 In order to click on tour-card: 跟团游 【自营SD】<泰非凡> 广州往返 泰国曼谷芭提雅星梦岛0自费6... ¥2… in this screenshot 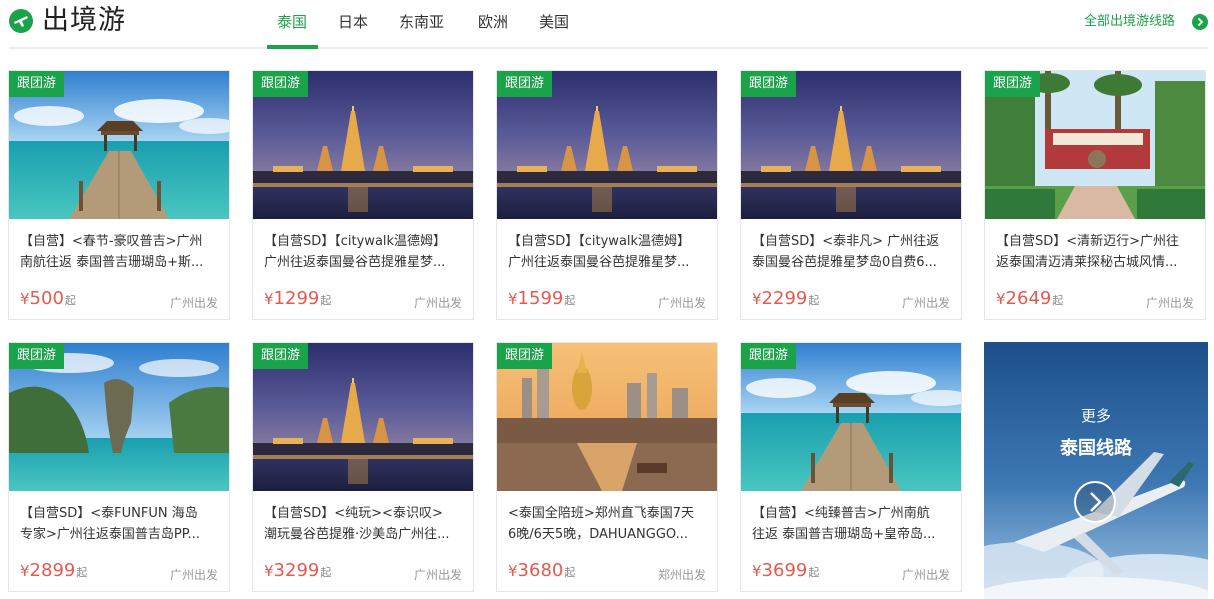, I will do `click(851, 195)`.